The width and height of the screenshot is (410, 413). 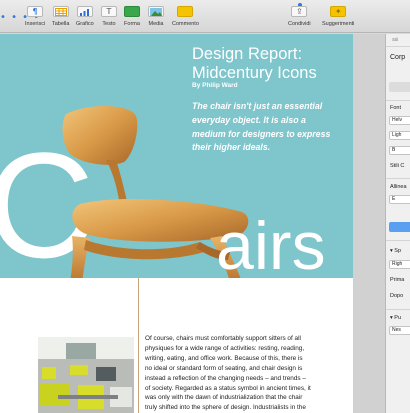 What do you see at coordinates (299, 24) in the screenshot?
I see `share-label: Condividi` at bounding box center [299, 24].